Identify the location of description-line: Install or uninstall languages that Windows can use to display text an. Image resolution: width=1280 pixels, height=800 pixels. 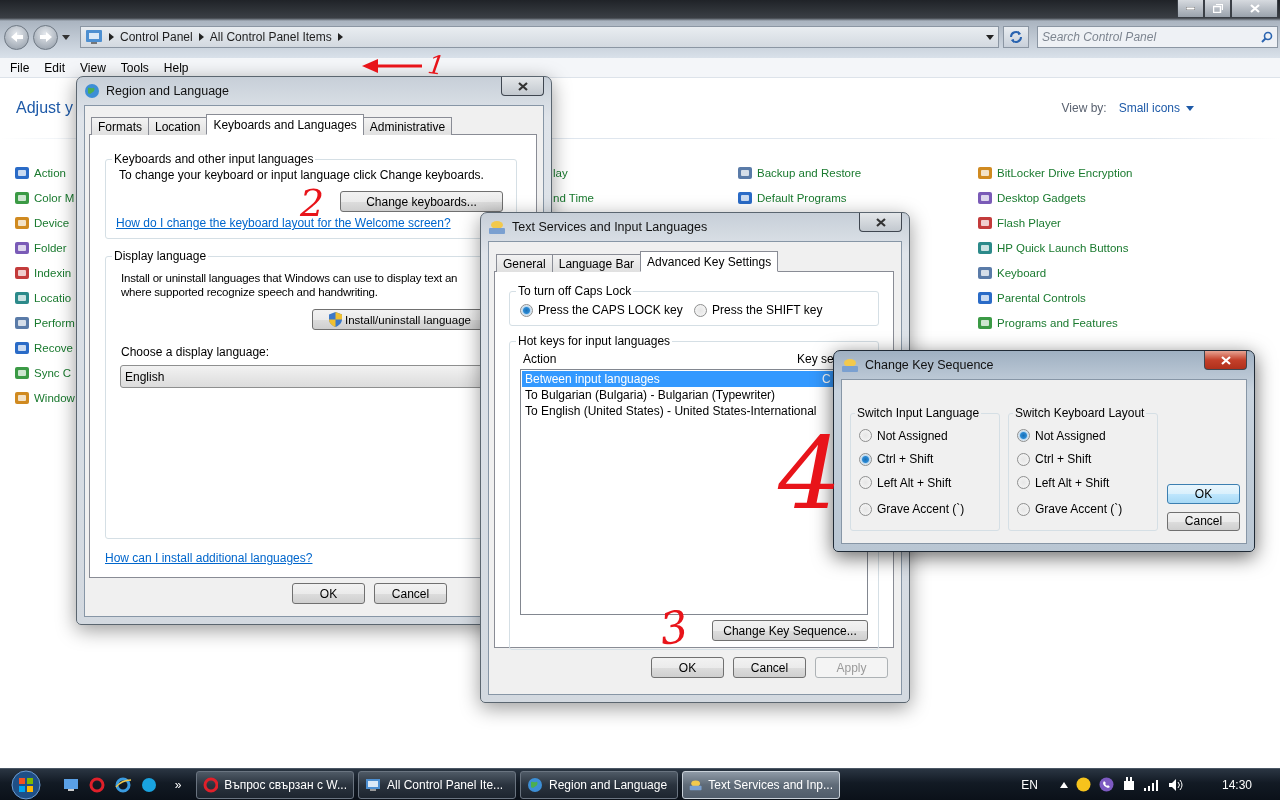
(289, 278).